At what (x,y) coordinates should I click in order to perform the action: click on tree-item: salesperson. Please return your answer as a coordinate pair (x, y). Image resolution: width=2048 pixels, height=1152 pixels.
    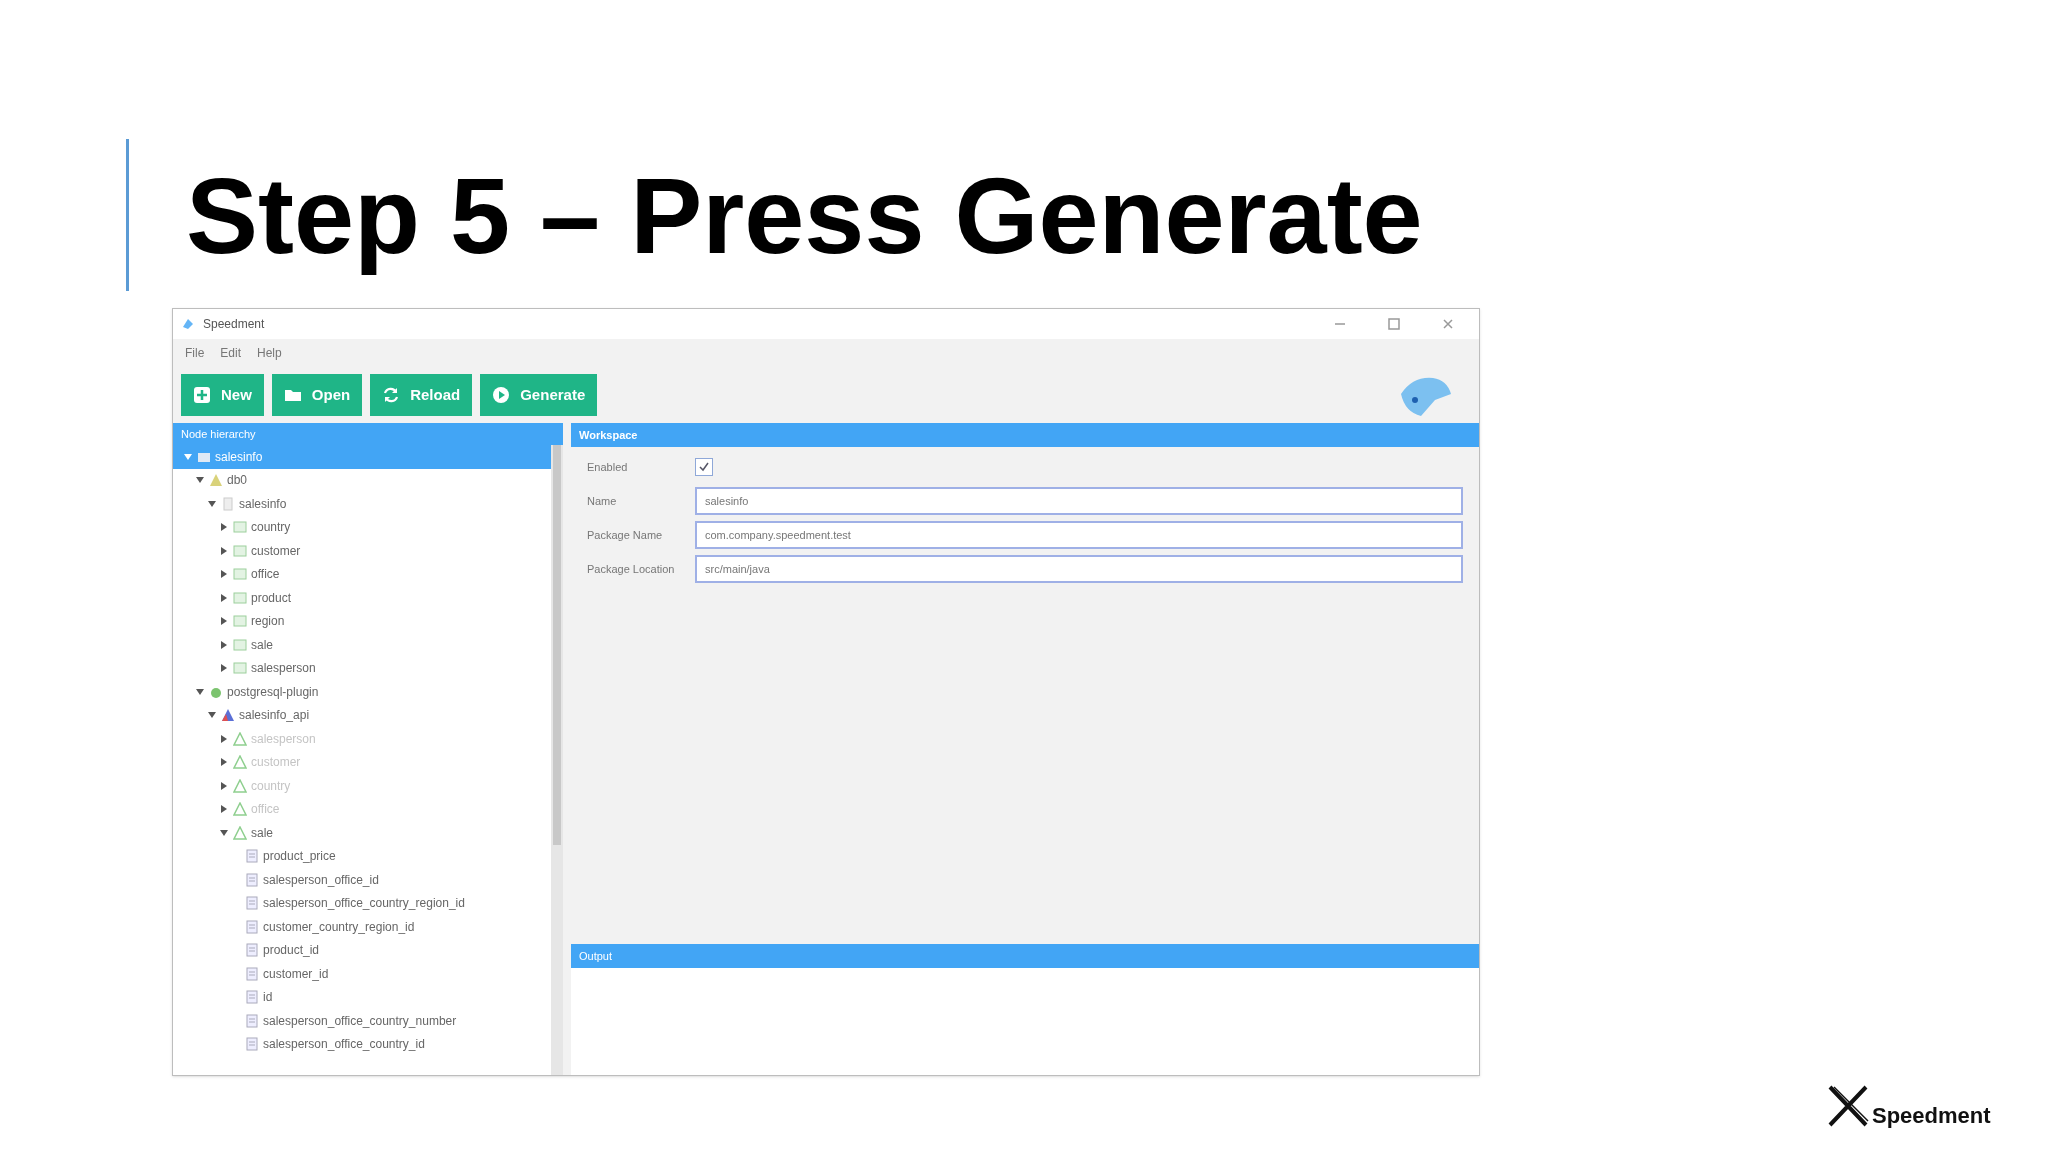
    Looking at the image, I should click on (283, 668).